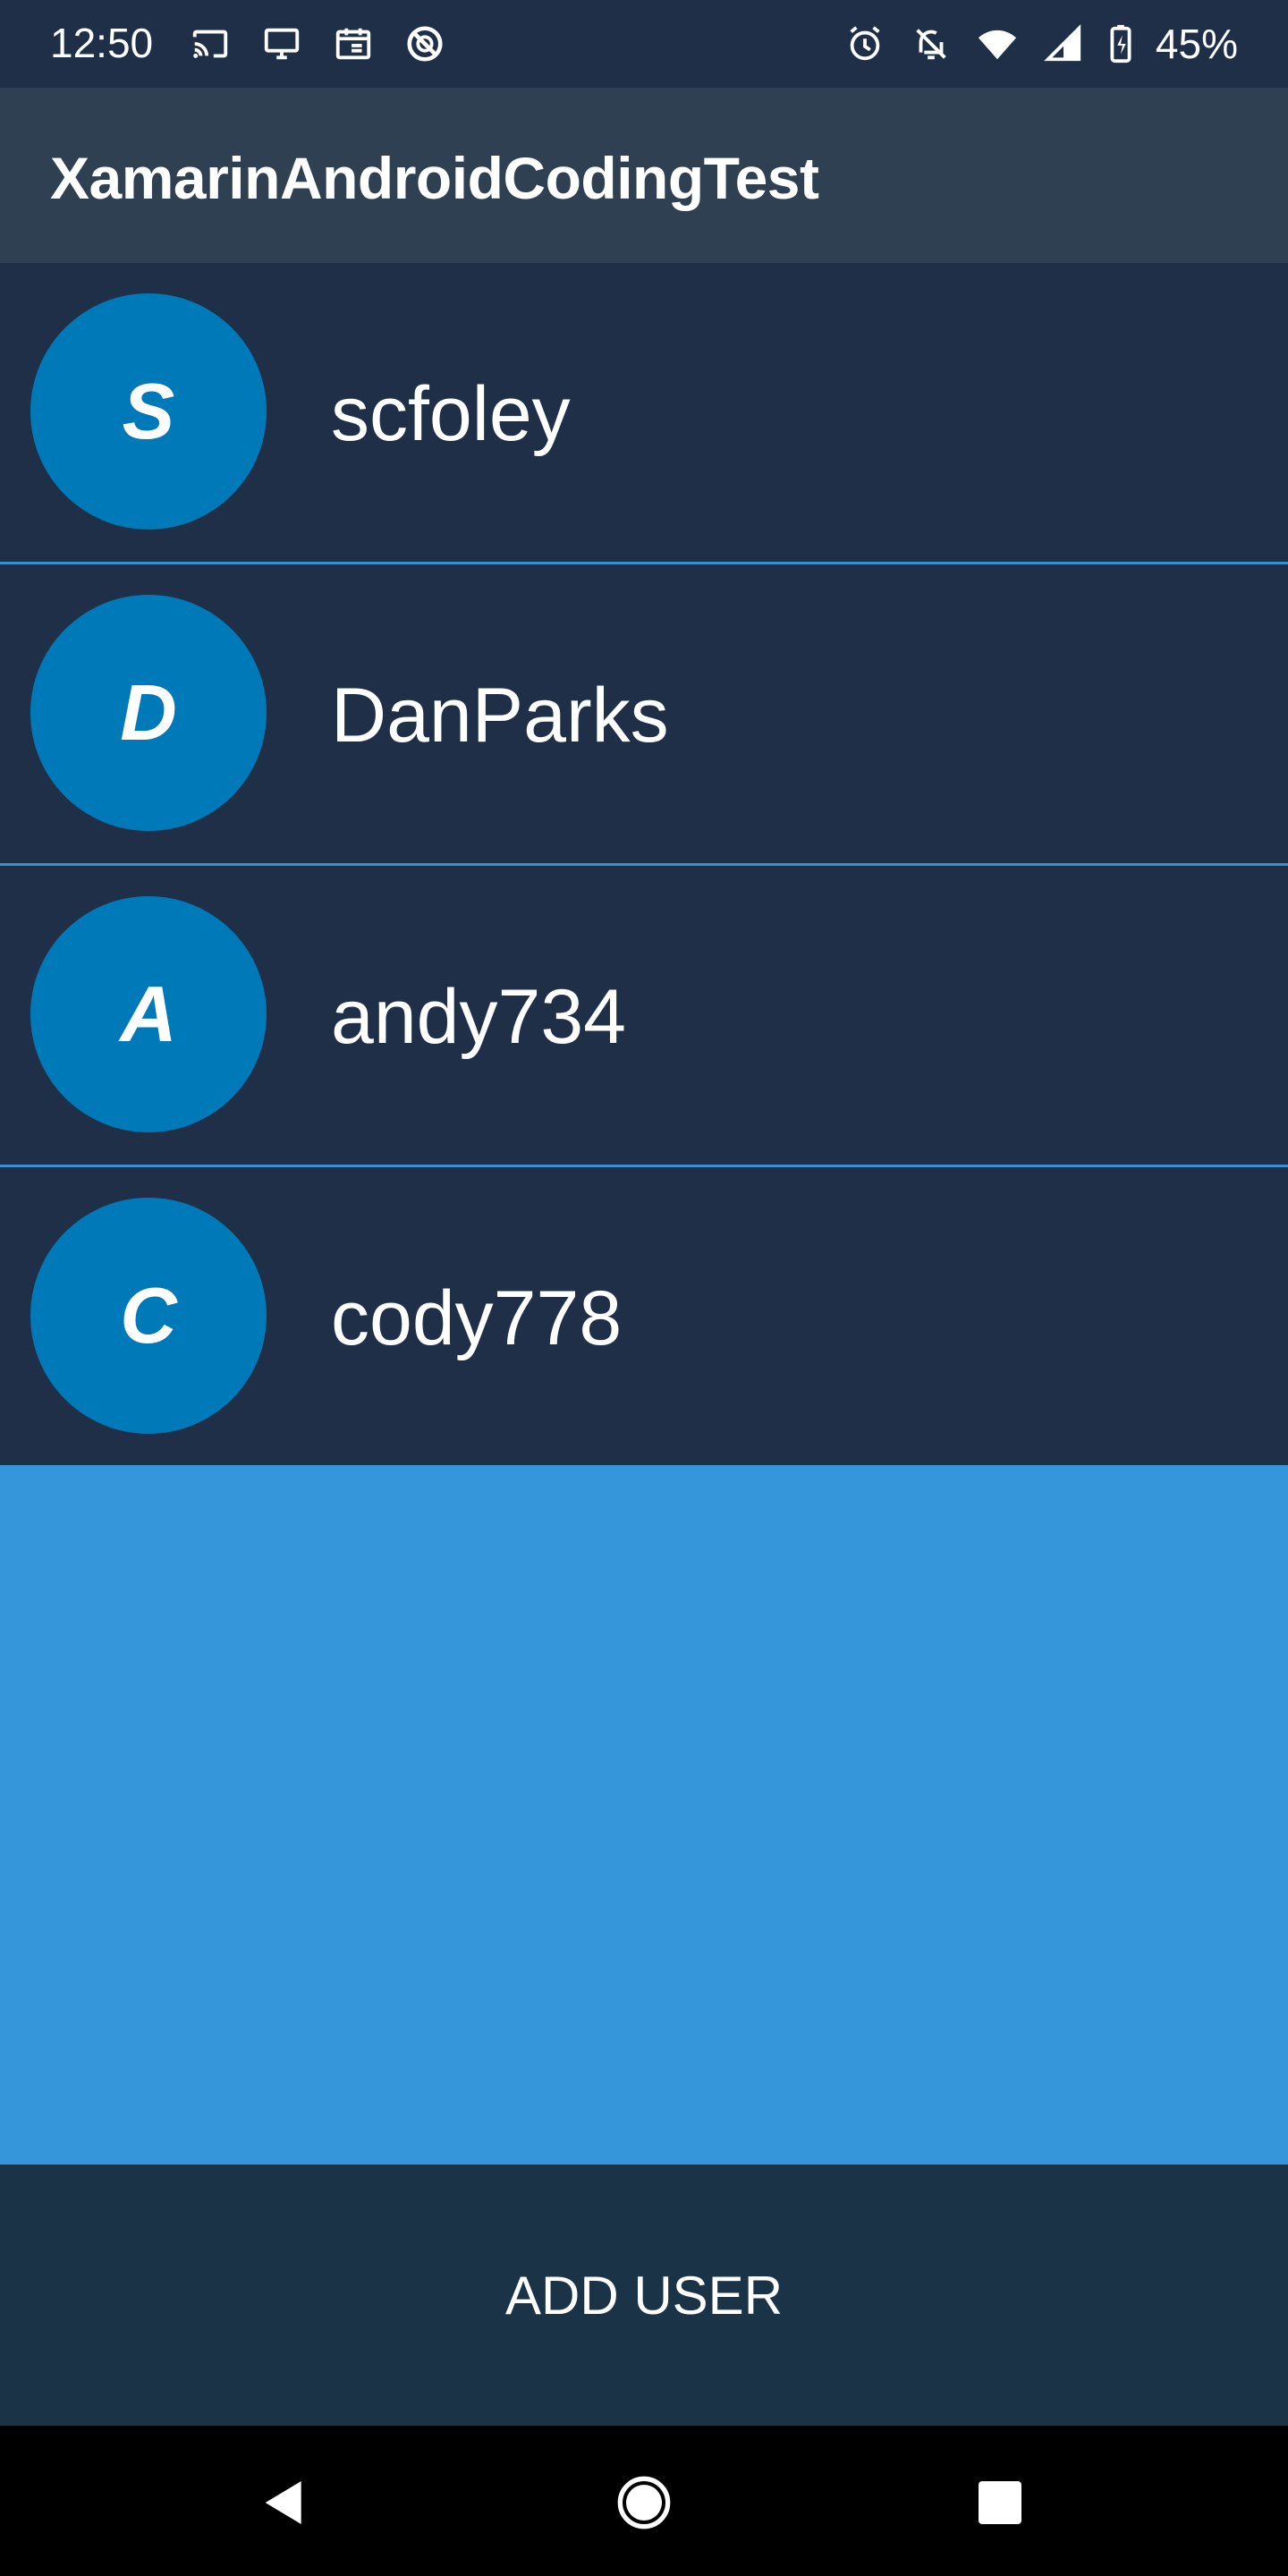 Image resolution: width=1288 pixels, height=2576 pixels. Describe the element at coordinates (478, 1017) in the screenshot. I see `user-name: andy734` at that location.